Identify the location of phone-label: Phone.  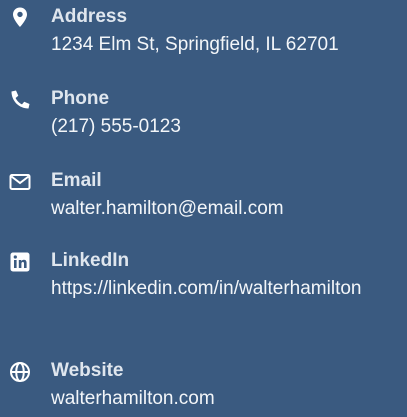
(80, 98).